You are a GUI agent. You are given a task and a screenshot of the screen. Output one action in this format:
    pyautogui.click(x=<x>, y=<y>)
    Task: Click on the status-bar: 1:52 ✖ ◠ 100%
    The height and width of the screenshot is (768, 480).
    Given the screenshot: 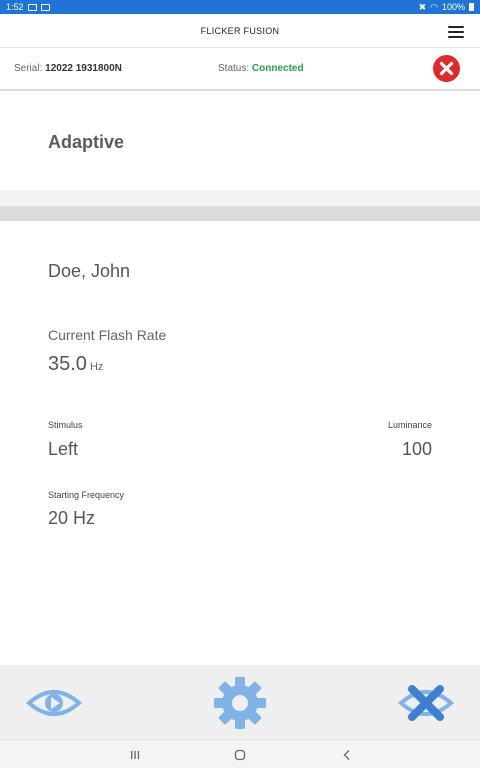 What is the action you would take?
    pyautogui.click(x=240, y=7)
    